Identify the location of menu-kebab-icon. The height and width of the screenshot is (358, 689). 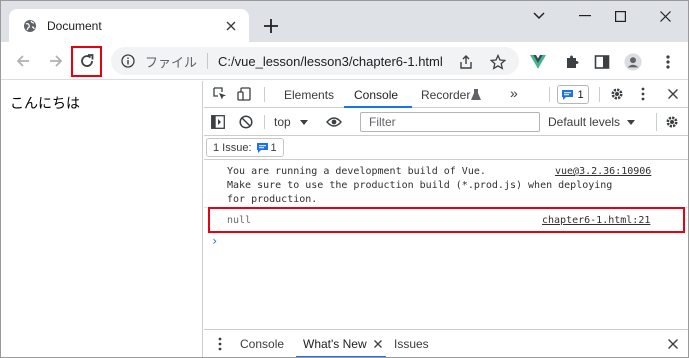
(668, 62).